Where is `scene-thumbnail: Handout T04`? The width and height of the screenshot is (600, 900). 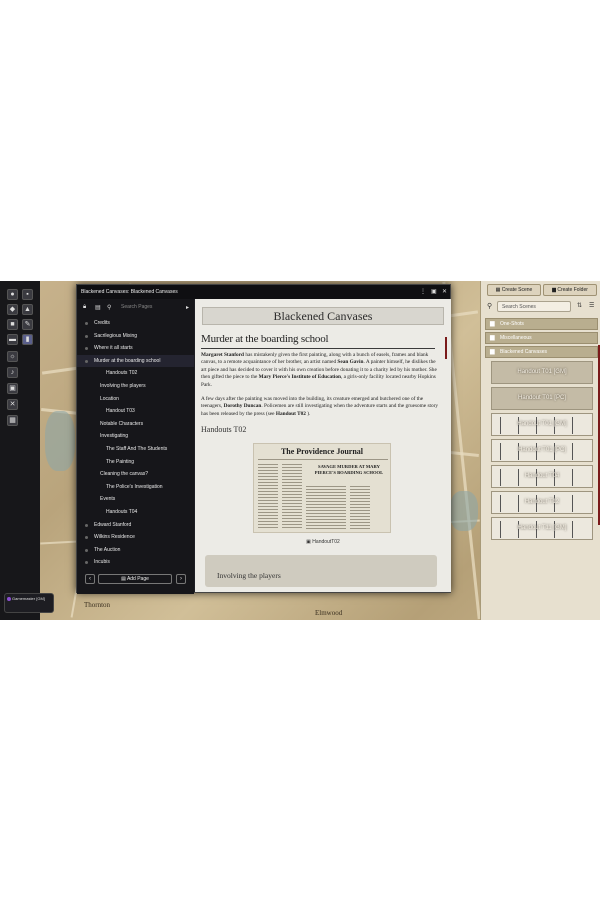 scene-thumbnail: Handout T04 is located at coordinates (542, 476).